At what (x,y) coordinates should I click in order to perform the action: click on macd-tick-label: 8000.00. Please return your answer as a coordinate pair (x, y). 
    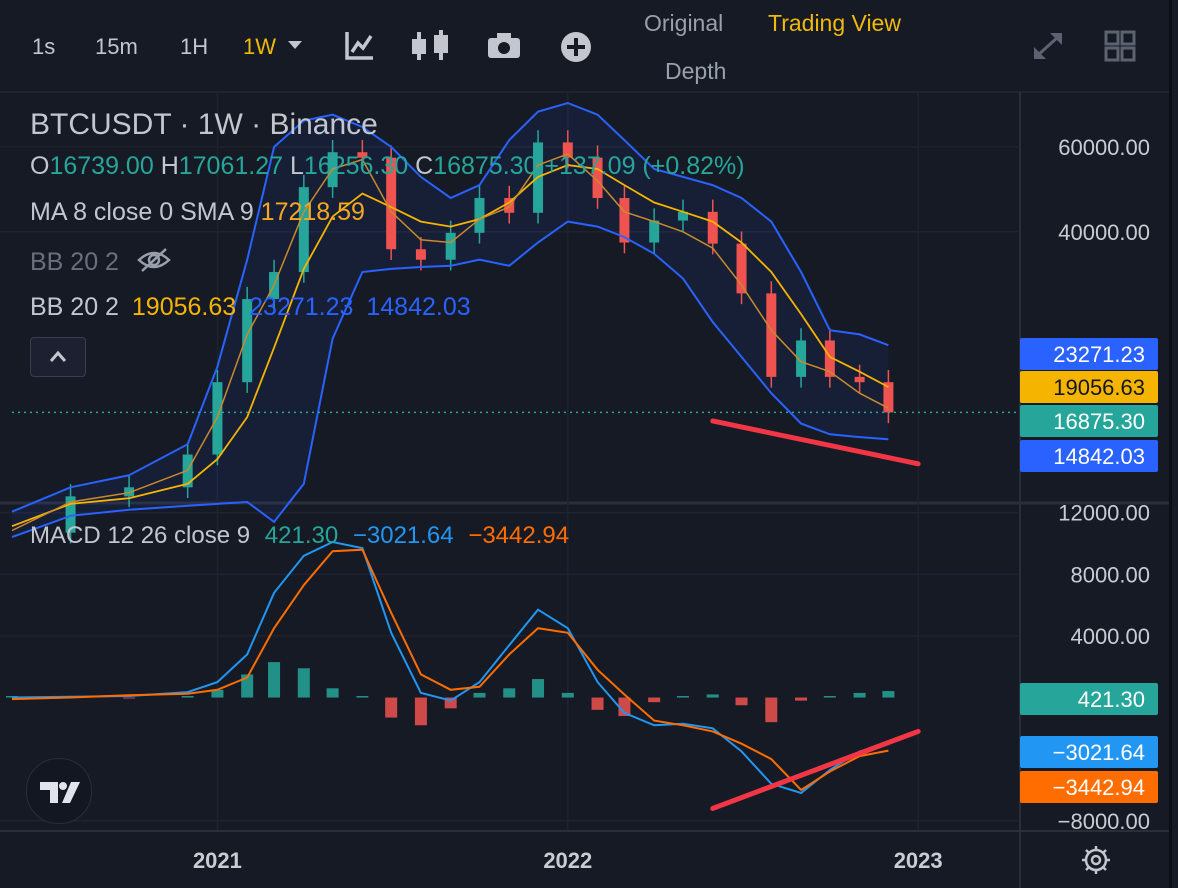
    Looking at the image, I should click on (1110, 574).